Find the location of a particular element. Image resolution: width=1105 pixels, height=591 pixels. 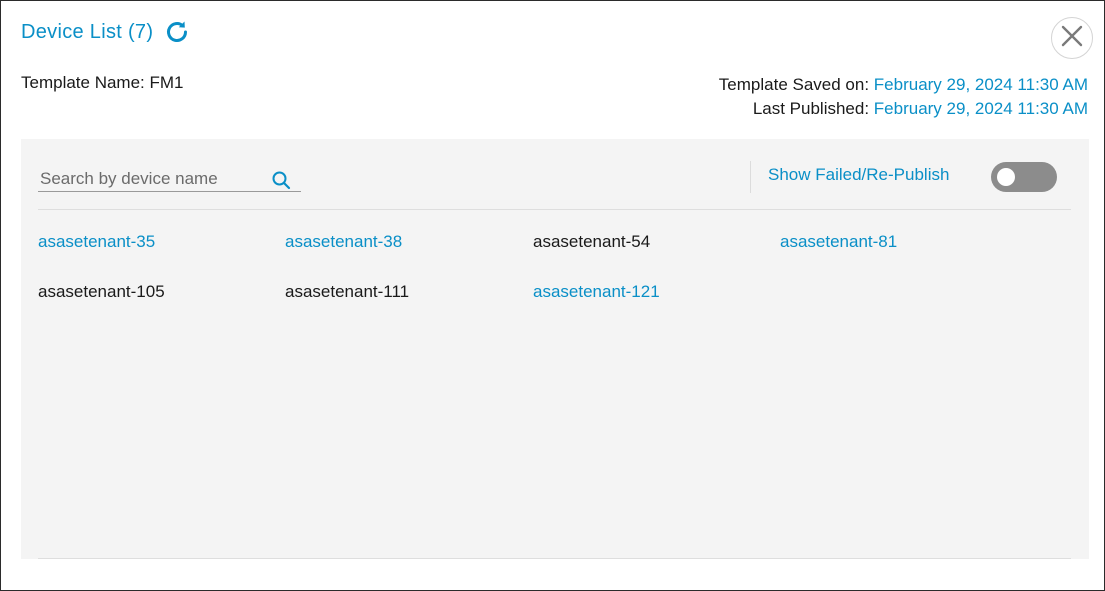

saved-date: February 29, 2024 11:30 AM is located at coordinates (980, 84).